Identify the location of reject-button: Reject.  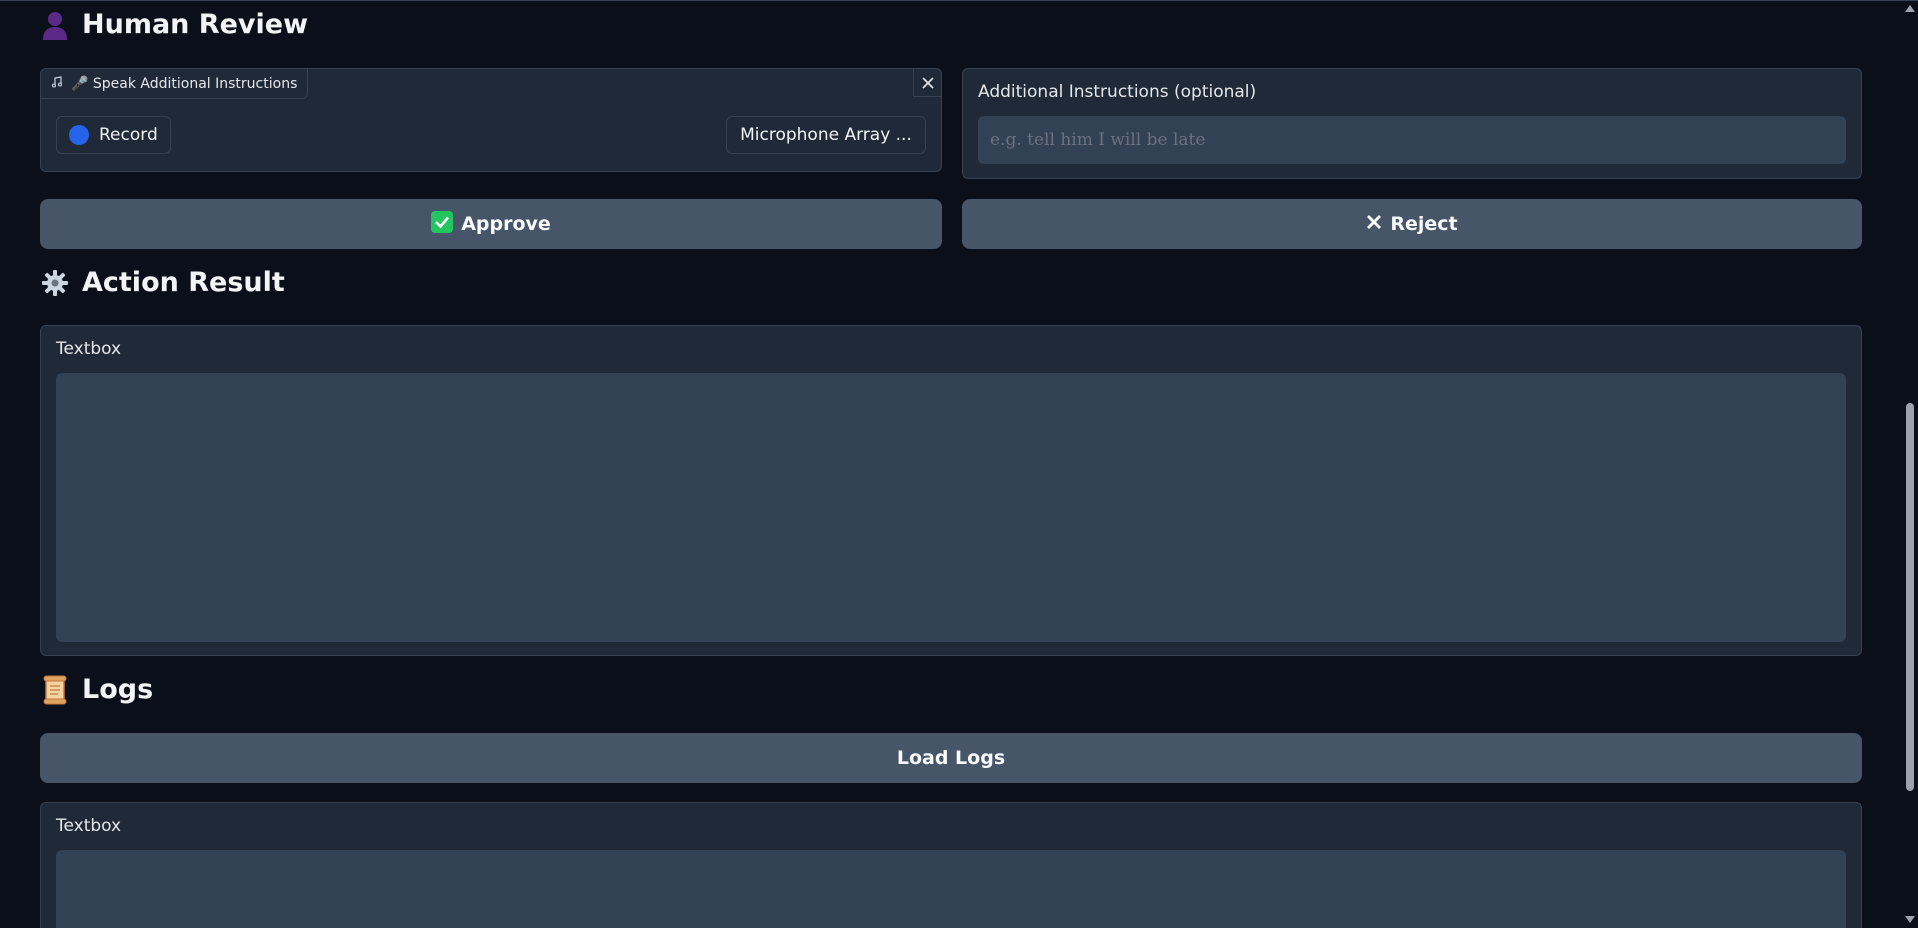
(1412, 224).